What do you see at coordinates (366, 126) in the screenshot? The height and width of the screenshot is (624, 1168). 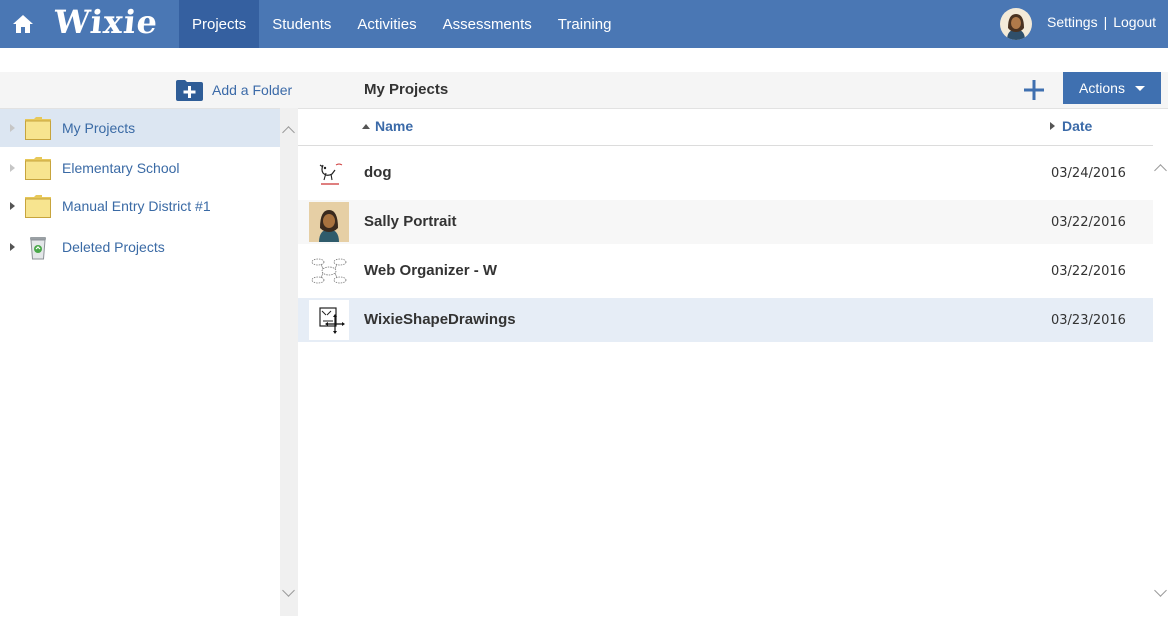 I see `sort-ascending-icon` at bounding box center [366, 126].